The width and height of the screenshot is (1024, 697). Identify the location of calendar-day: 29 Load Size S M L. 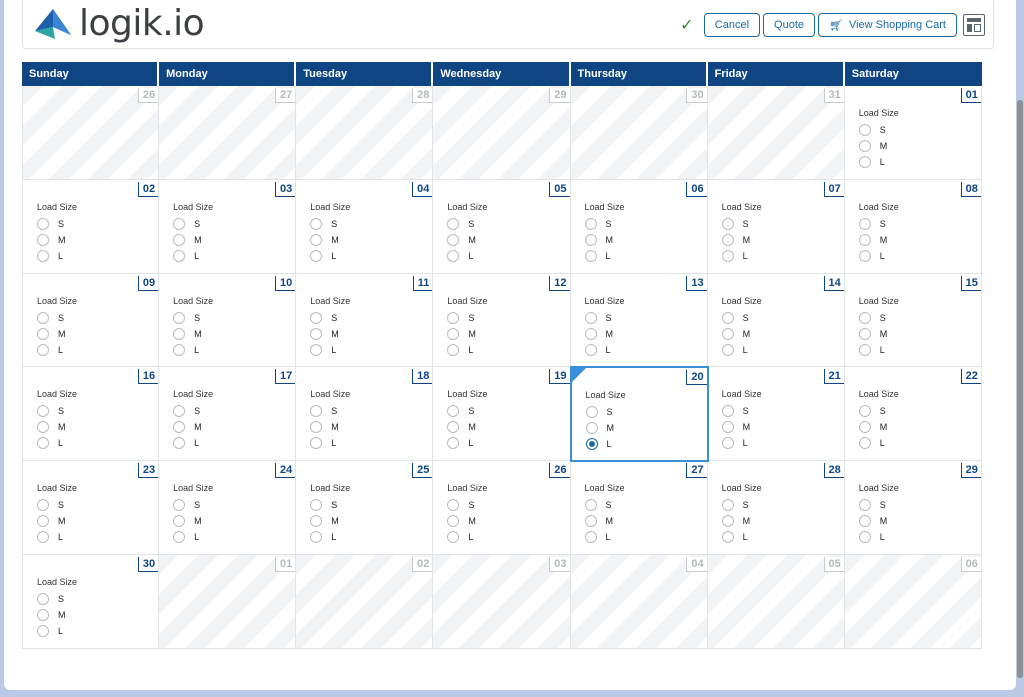
(913, 508).